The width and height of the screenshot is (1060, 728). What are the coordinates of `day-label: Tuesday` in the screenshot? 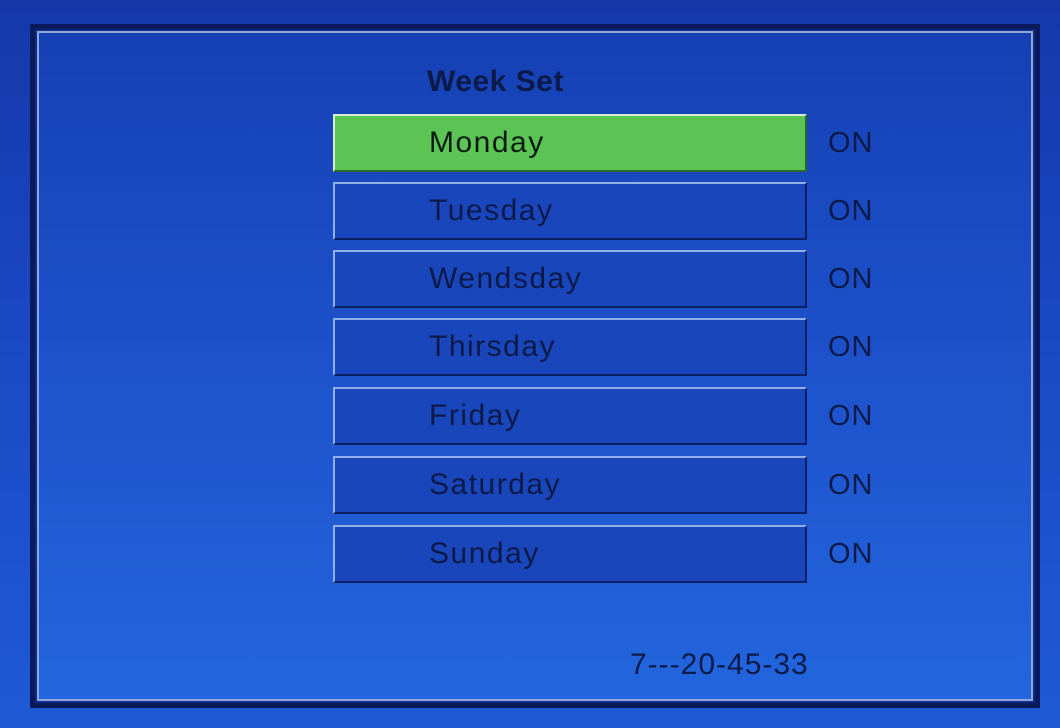 It's located at (491, 210).